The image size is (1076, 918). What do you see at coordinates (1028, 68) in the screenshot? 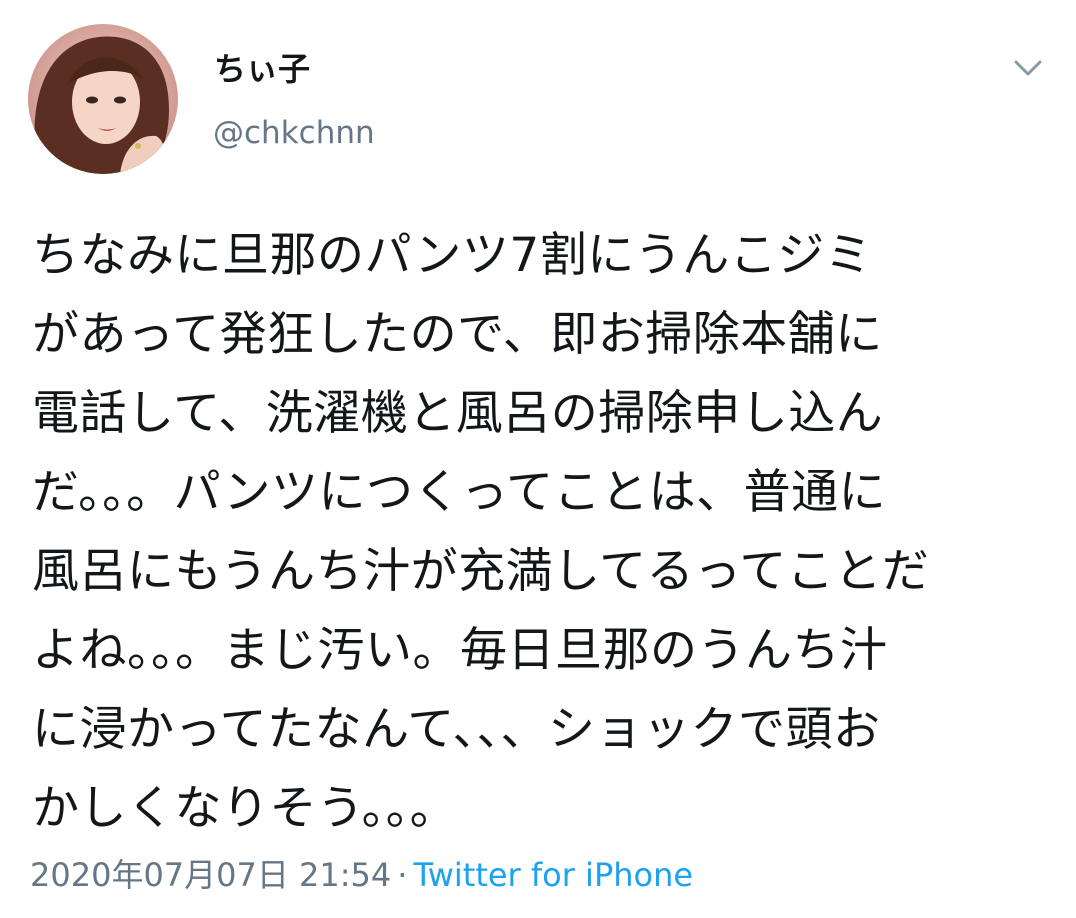
I see `chevron-down-icon` at bounding box center [1028, 68].